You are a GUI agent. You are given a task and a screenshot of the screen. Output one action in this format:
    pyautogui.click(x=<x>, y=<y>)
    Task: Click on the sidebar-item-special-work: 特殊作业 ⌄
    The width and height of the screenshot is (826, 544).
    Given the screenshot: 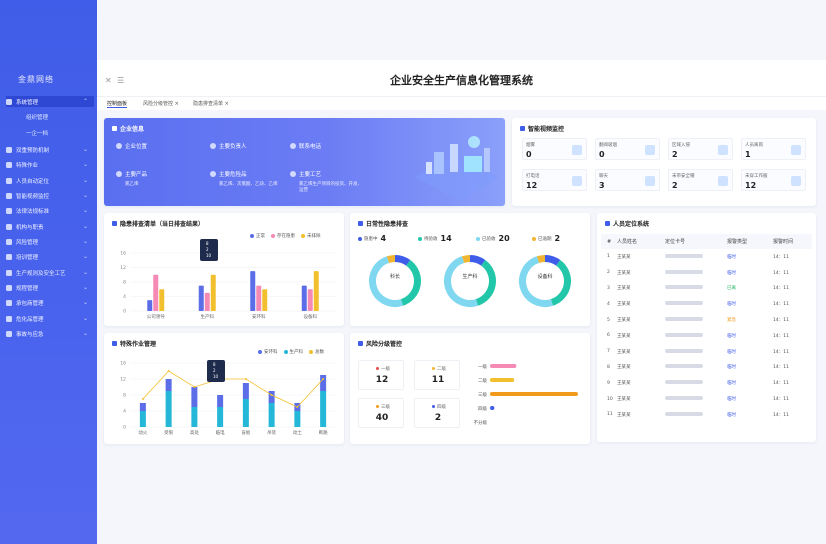 What is the action you would take?
    pyautogui.click(x=50, y=164)
    